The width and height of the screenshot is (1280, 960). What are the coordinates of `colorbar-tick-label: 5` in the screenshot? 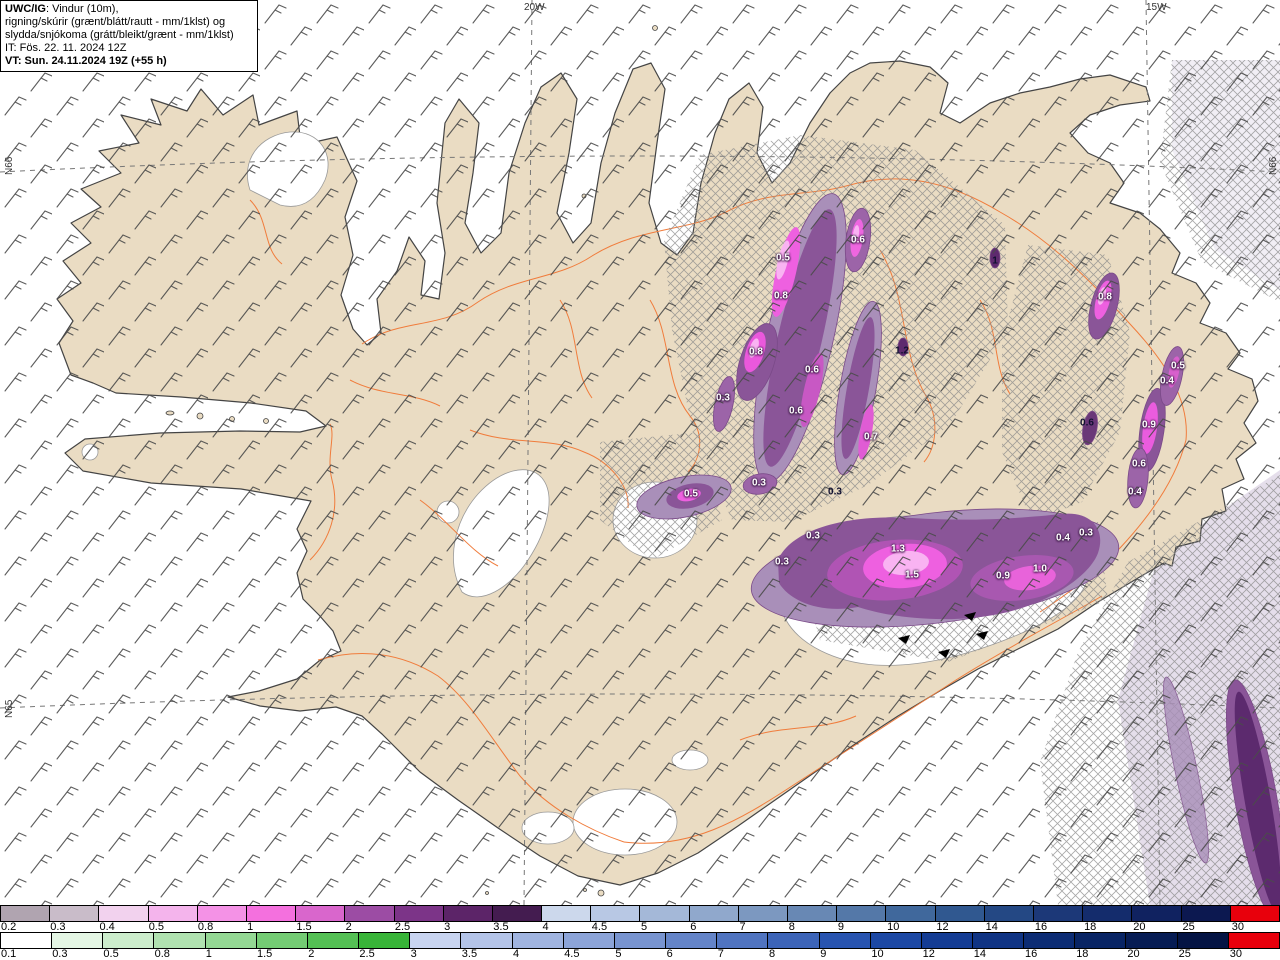 It's located at (618, 954).